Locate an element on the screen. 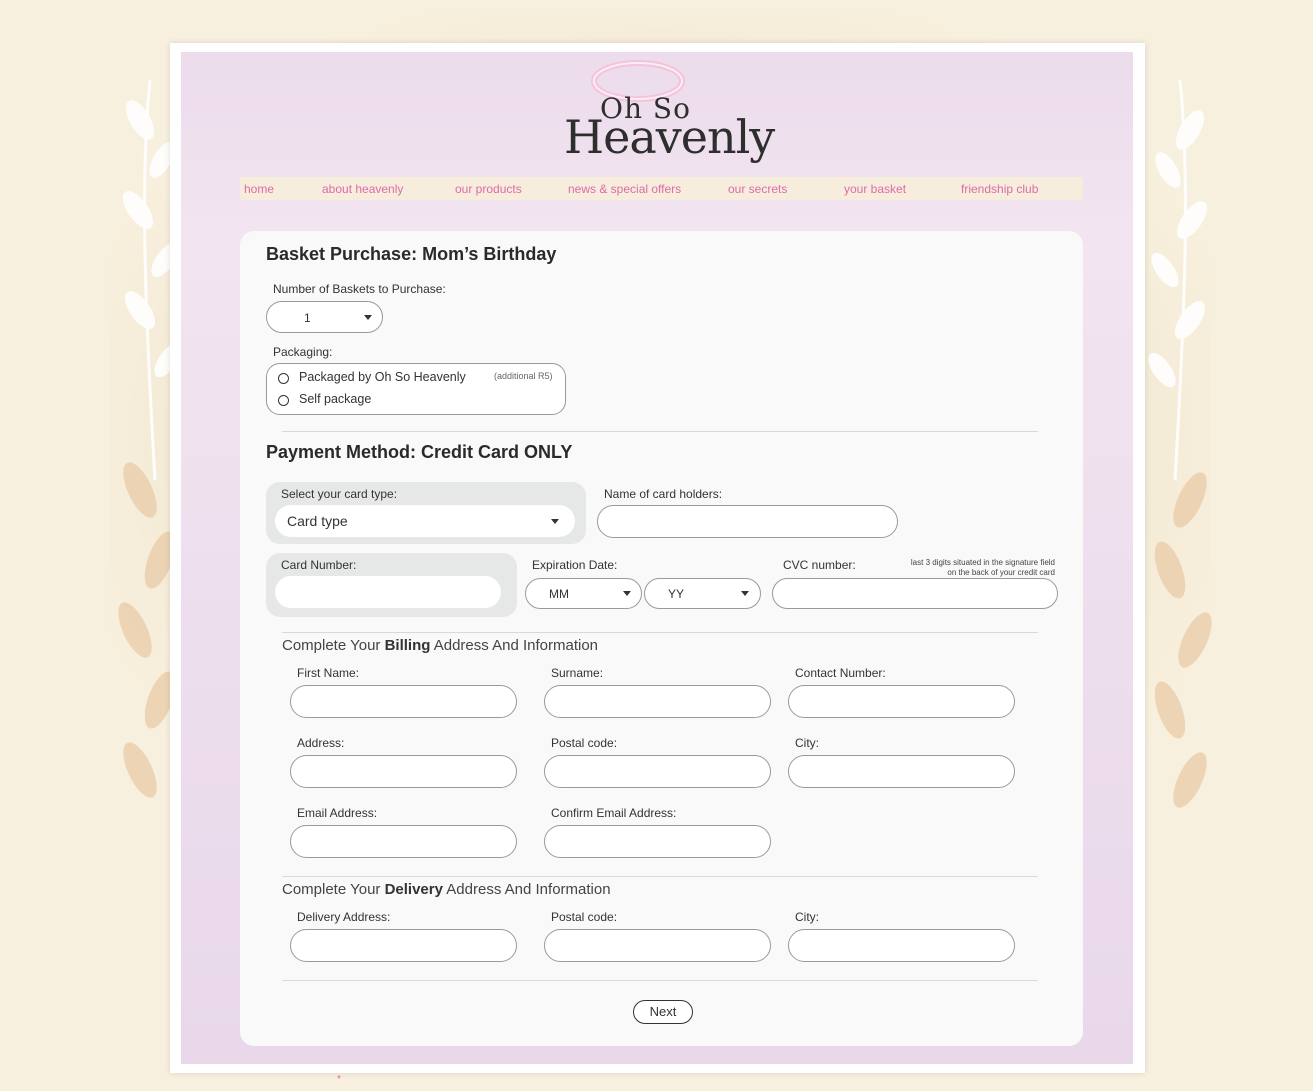 The image size is (1313, 1091). confirm-email-field is located at coordinates (657, 841).